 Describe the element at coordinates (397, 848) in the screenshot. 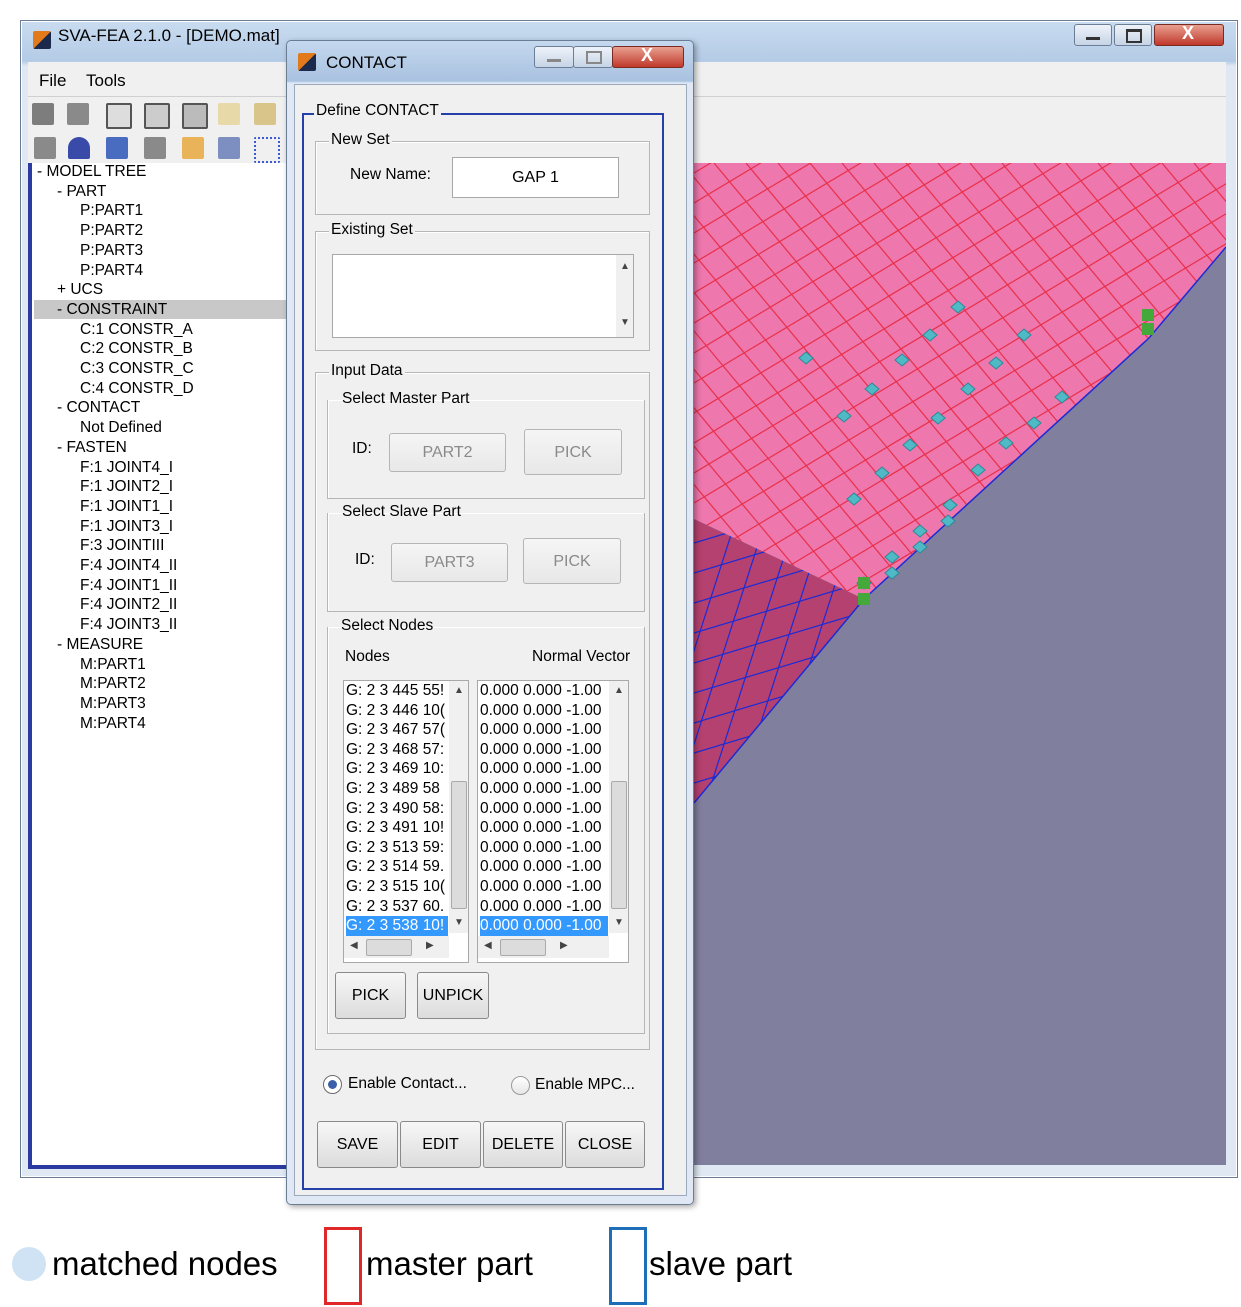

I see `node-row: G: 2 3 513 59:` at that location.